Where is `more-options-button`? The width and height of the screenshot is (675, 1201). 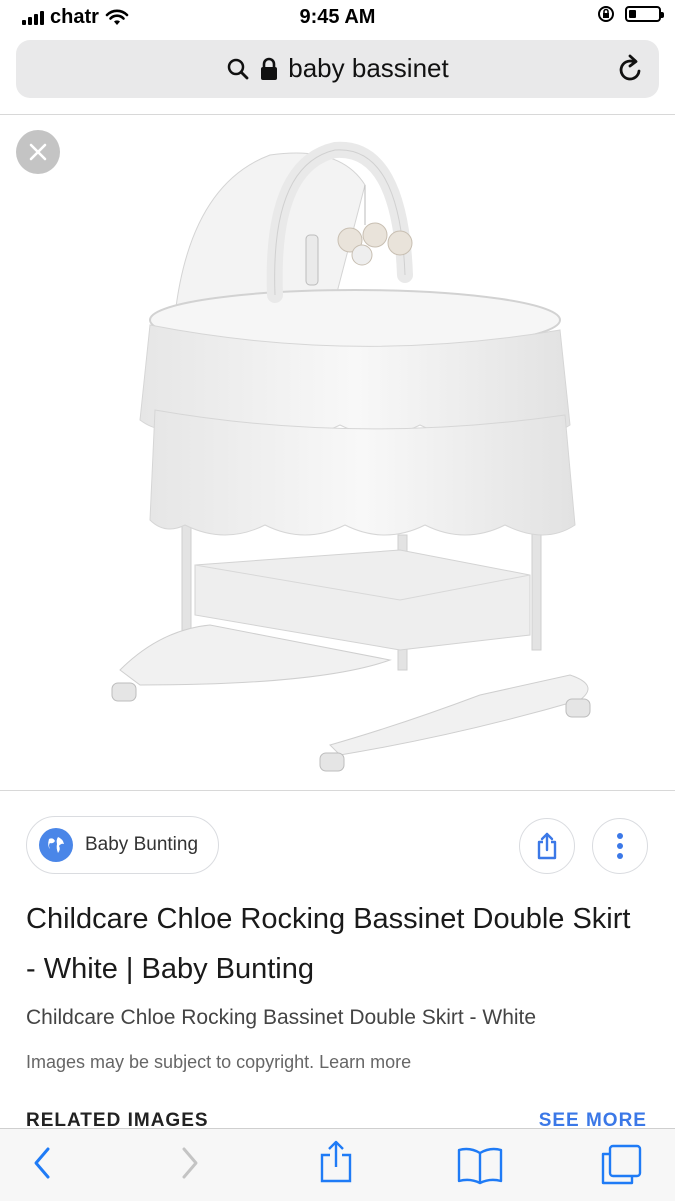
more-options-button is located at coordinates (620, 846).